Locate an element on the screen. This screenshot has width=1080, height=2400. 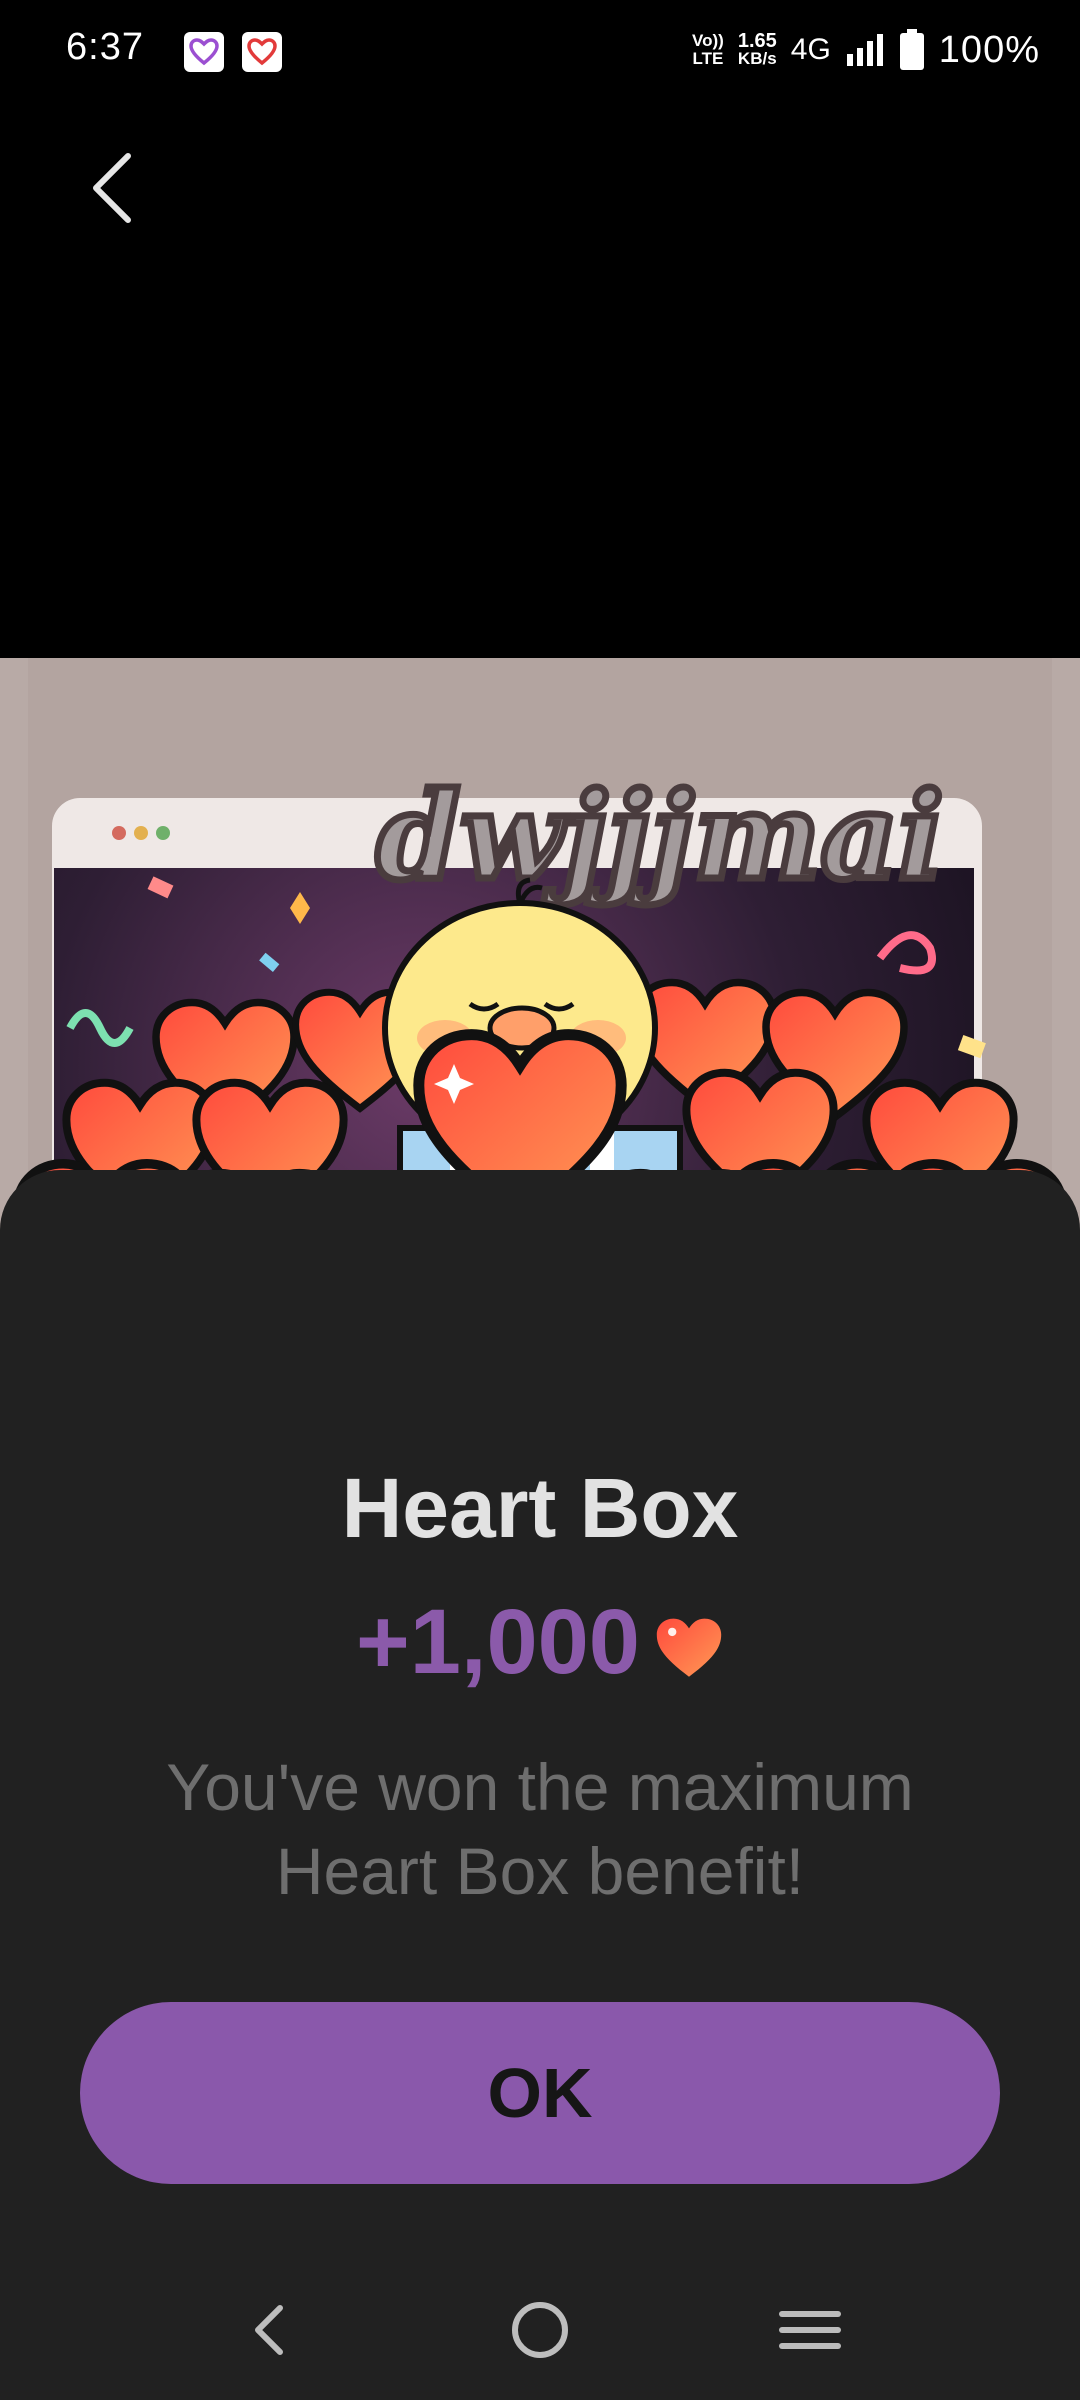
speed-unit: KB/s is located at coordinates (757, 58).